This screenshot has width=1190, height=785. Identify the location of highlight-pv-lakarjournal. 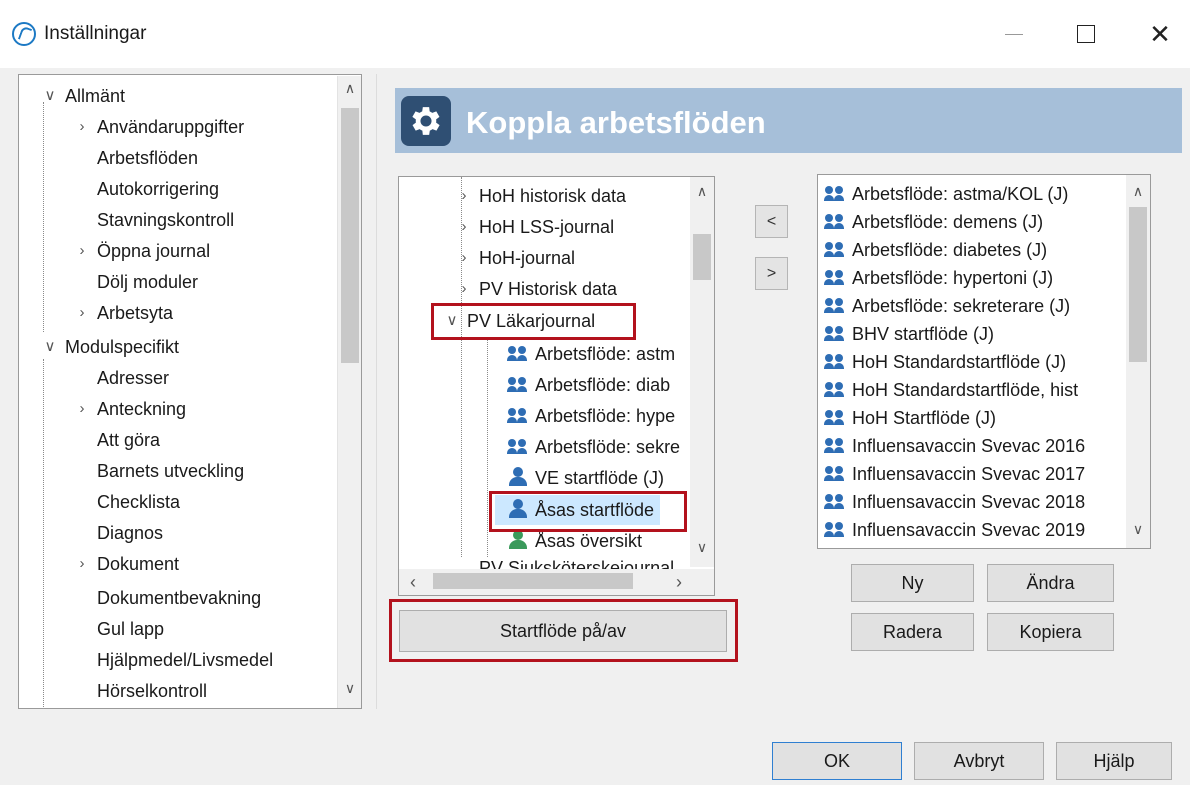
(533, 321).